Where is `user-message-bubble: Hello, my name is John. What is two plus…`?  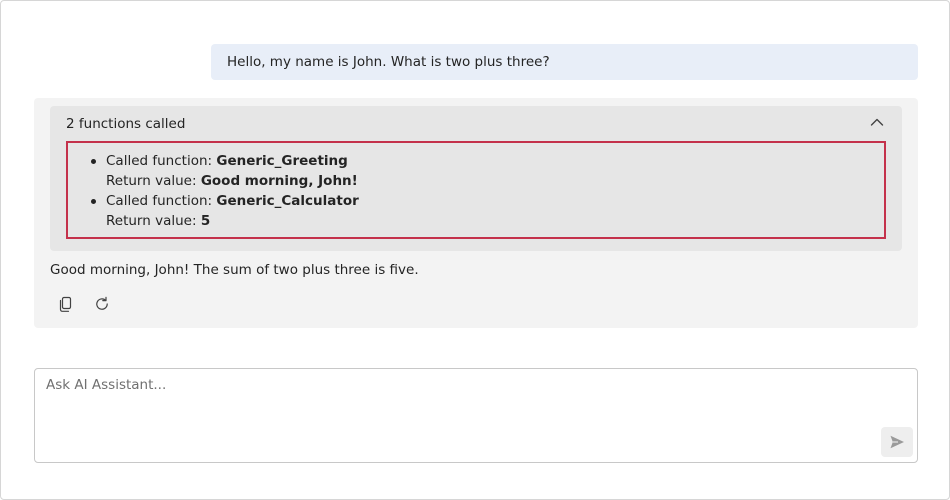 user-message-bubble: Hello, my name is John. What is two plus… is located at coordinates (564, 62).